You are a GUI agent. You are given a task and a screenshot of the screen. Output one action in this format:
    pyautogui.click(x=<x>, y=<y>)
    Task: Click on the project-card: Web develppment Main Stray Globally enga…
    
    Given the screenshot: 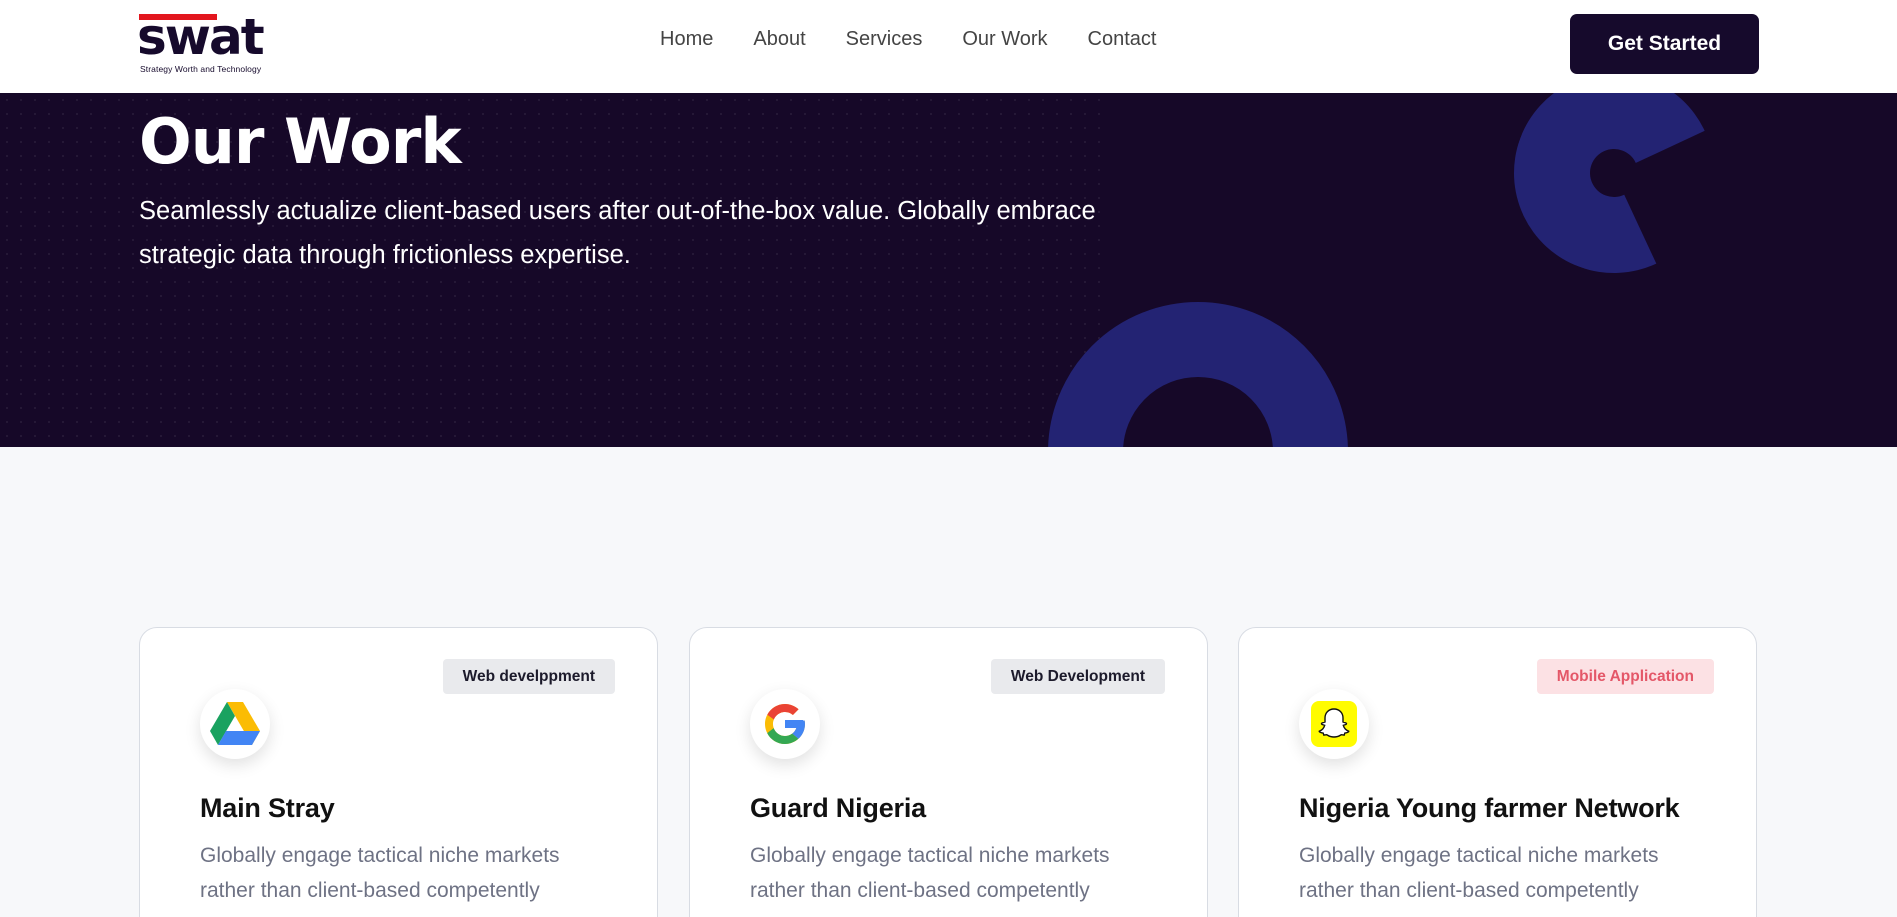 What is the action you would take?
    pyautogui.click(x=398, y=772)
    